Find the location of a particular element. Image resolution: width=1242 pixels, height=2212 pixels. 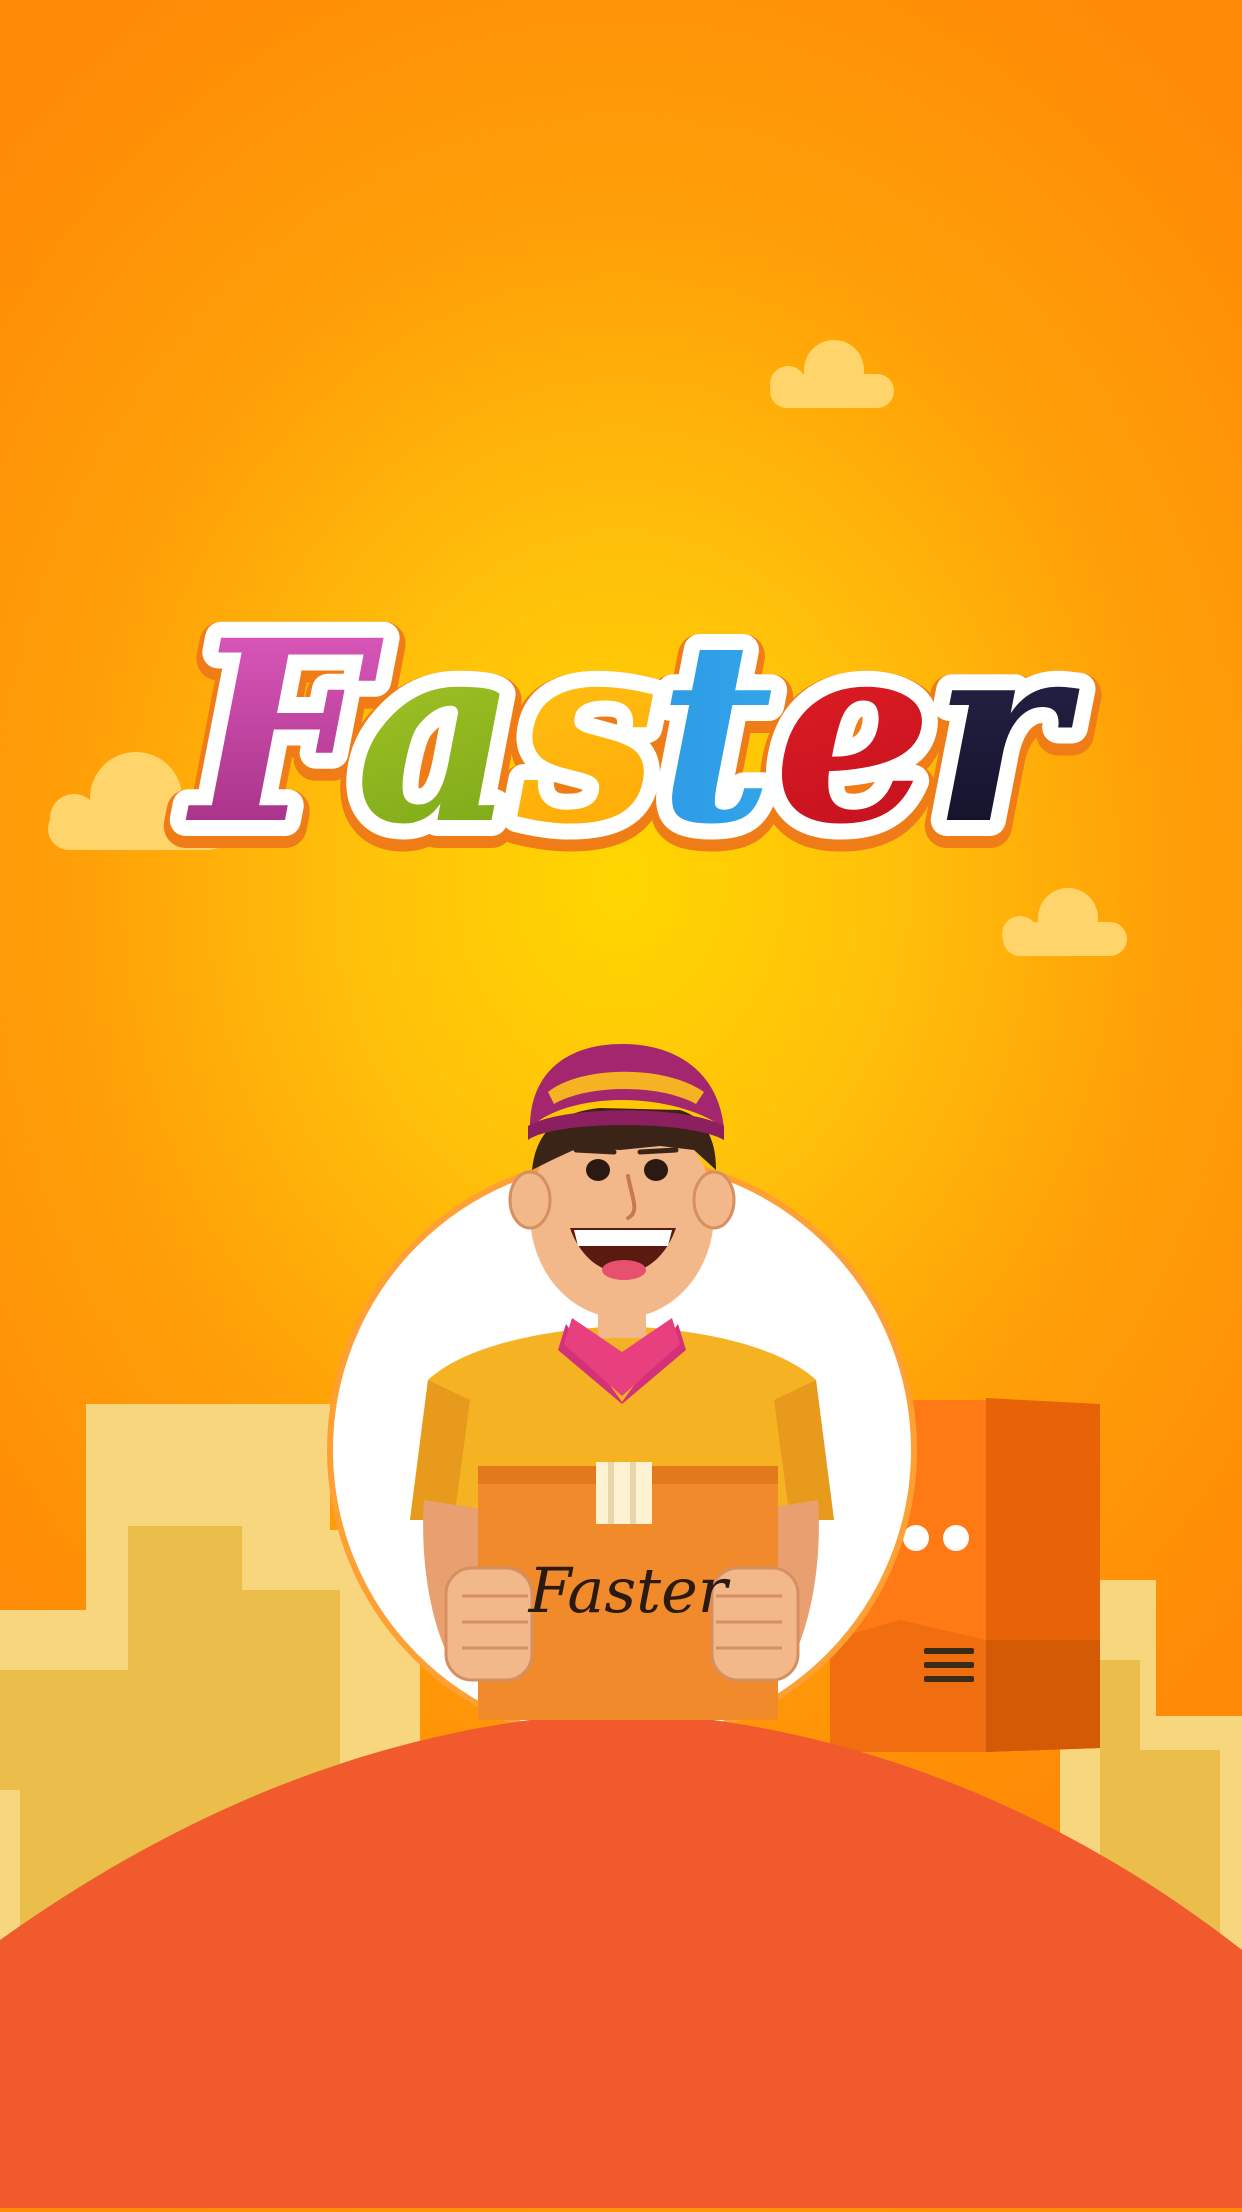

courier-character: Faster is located at coordinates (622, 1382).